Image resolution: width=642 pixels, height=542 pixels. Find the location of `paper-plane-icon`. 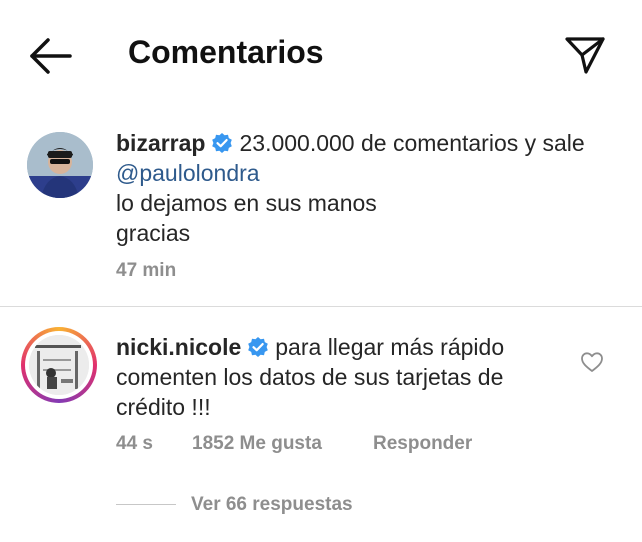

paper-plane-icon is located at coordinates (585, 55).